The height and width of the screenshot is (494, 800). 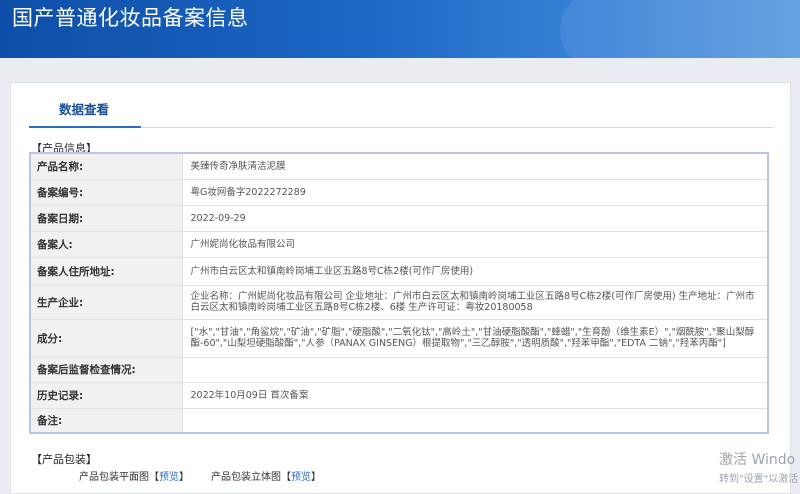 I want to click on activation-watermark-title: 激活 Windo, so click(x=757, y=460).